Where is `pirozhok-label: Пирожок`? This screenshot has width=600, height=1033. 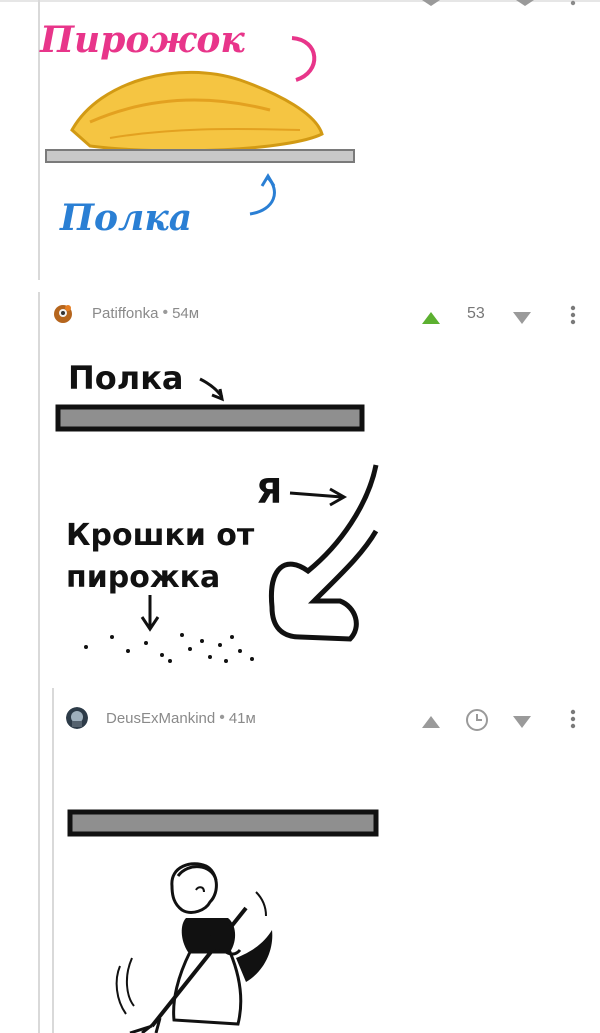
pirozhok-label: Пирожок is located at coordinates (142, 40).